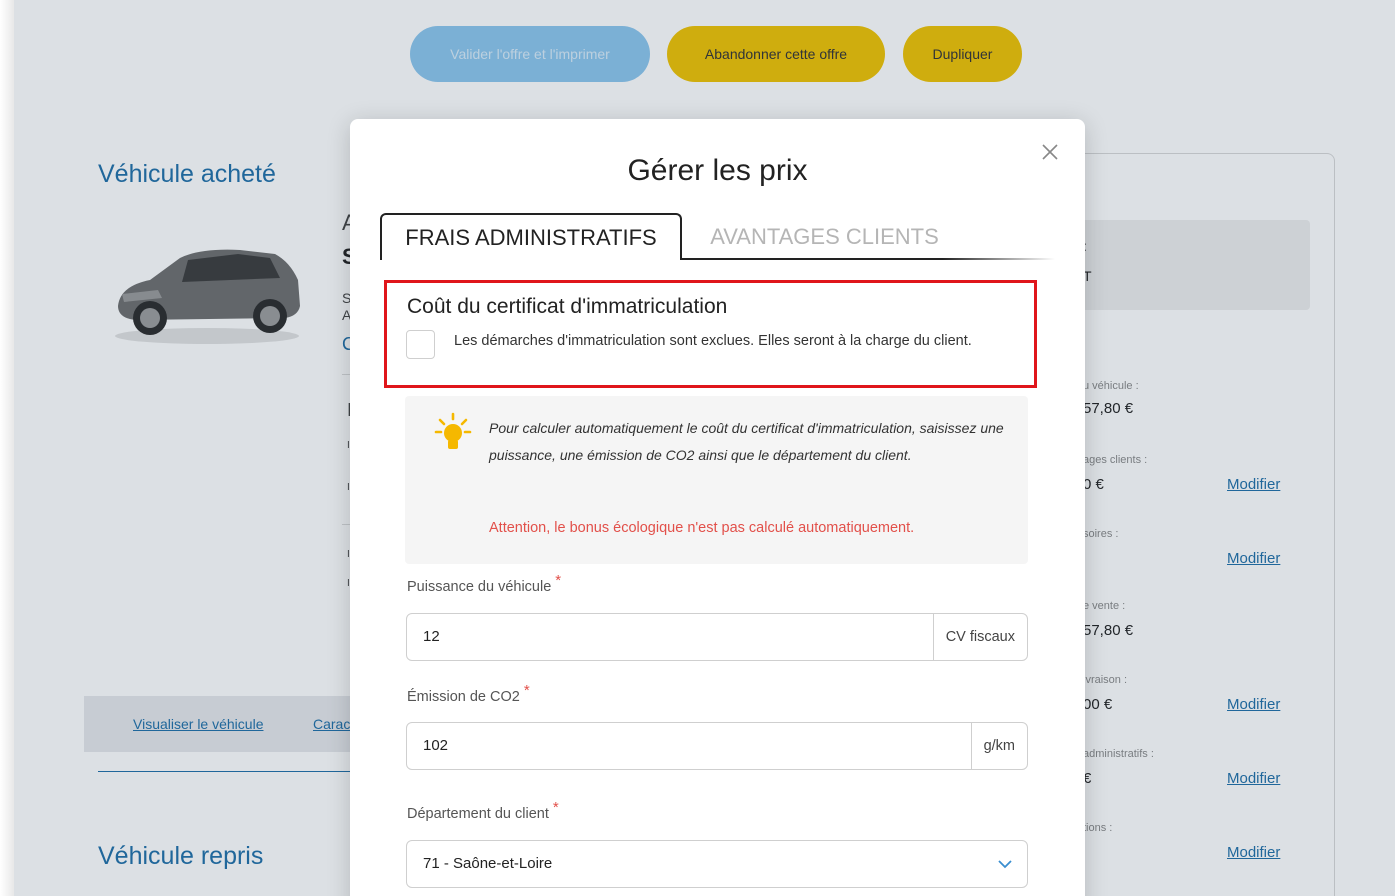 The width and height of the screenshot is (1395, 896). I want to click on power-label: Puissance du véhicule *, so click(484, 583).